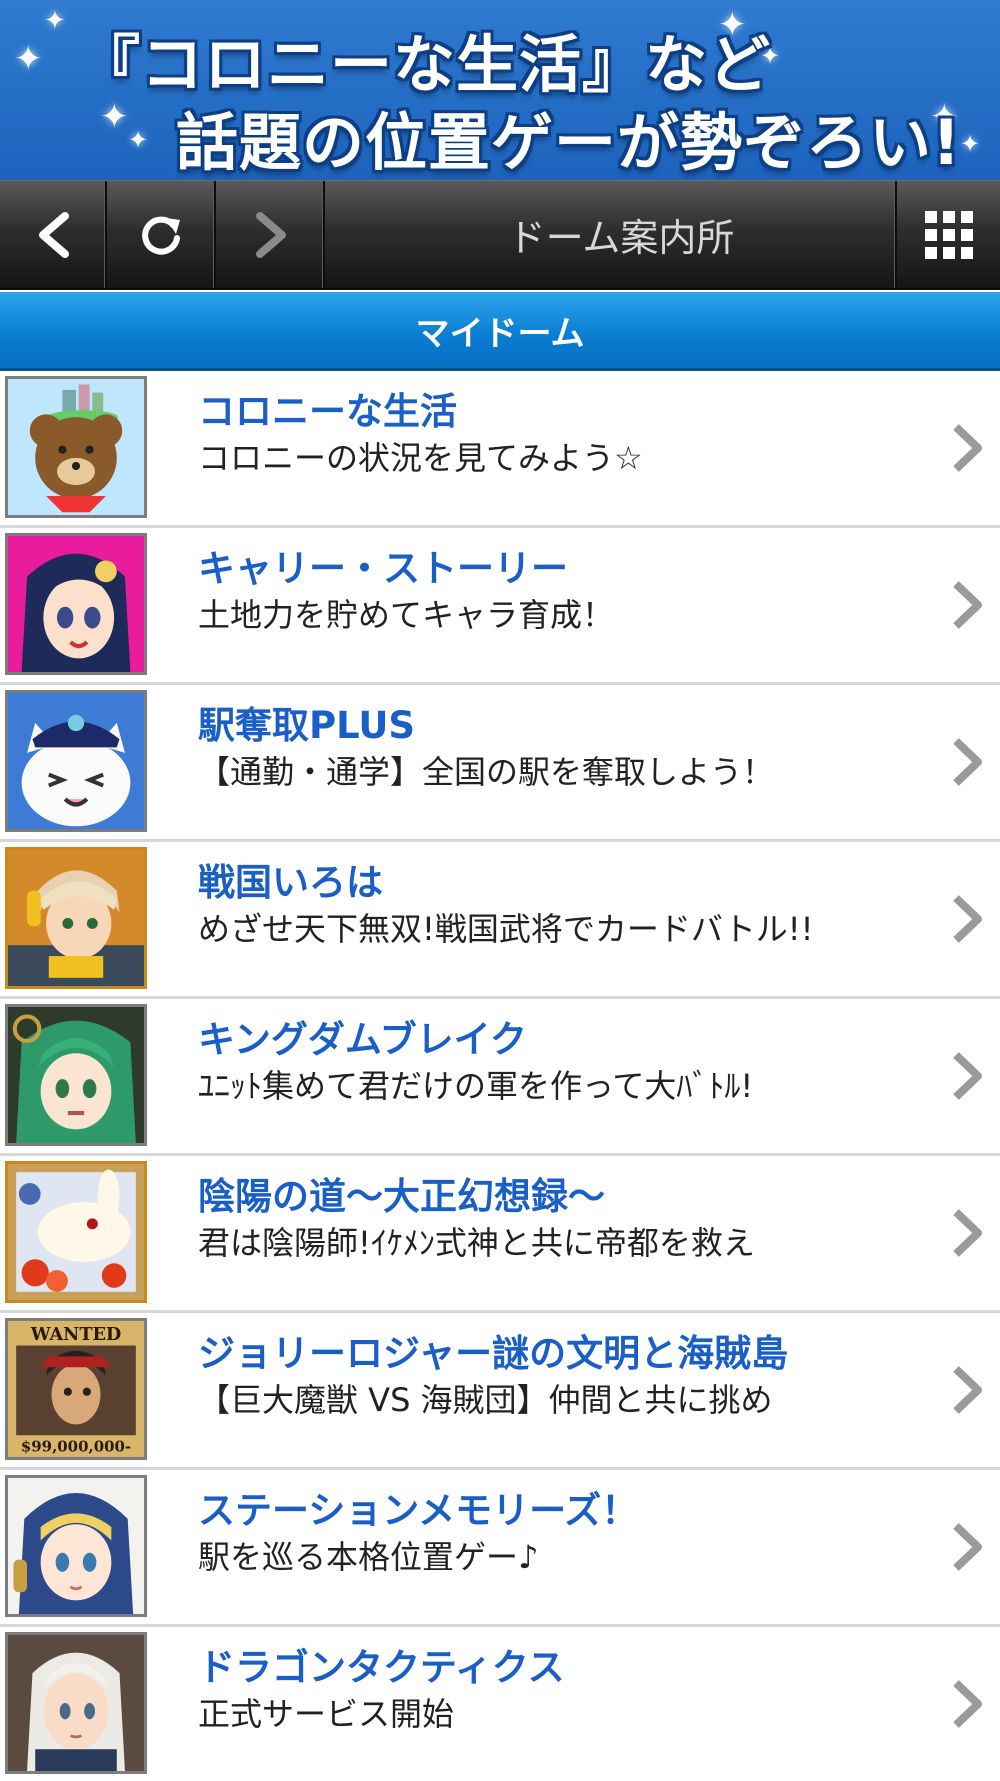  I want to click on item-description: コロニーの状況を見てみよう☆, so click(420, 458).